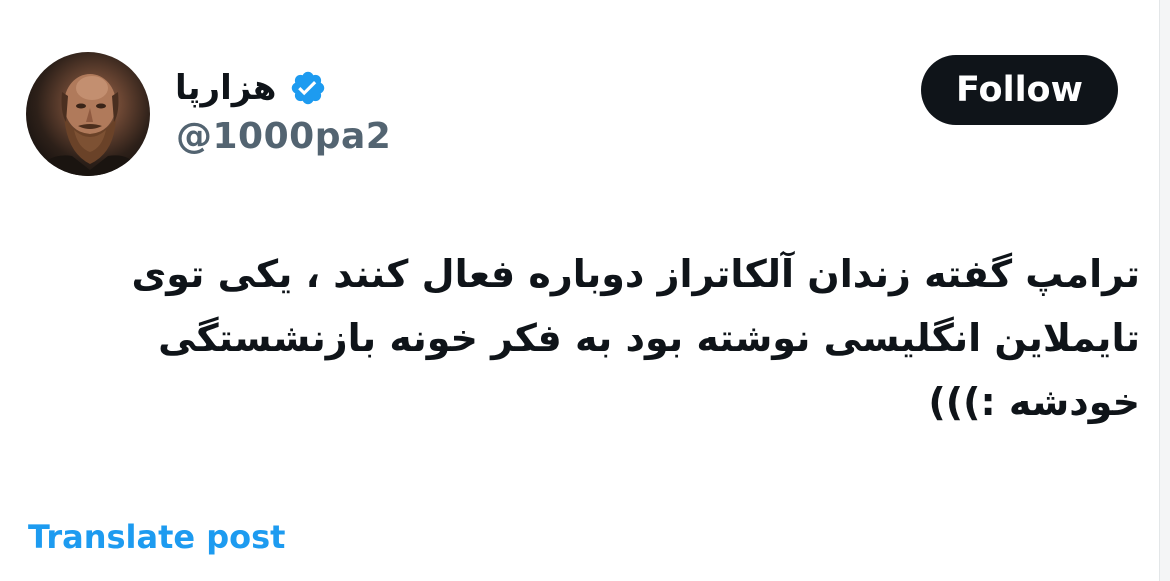 The image size is (1170, 581). I want to click on verified-badge-icon, so click(308, 88).